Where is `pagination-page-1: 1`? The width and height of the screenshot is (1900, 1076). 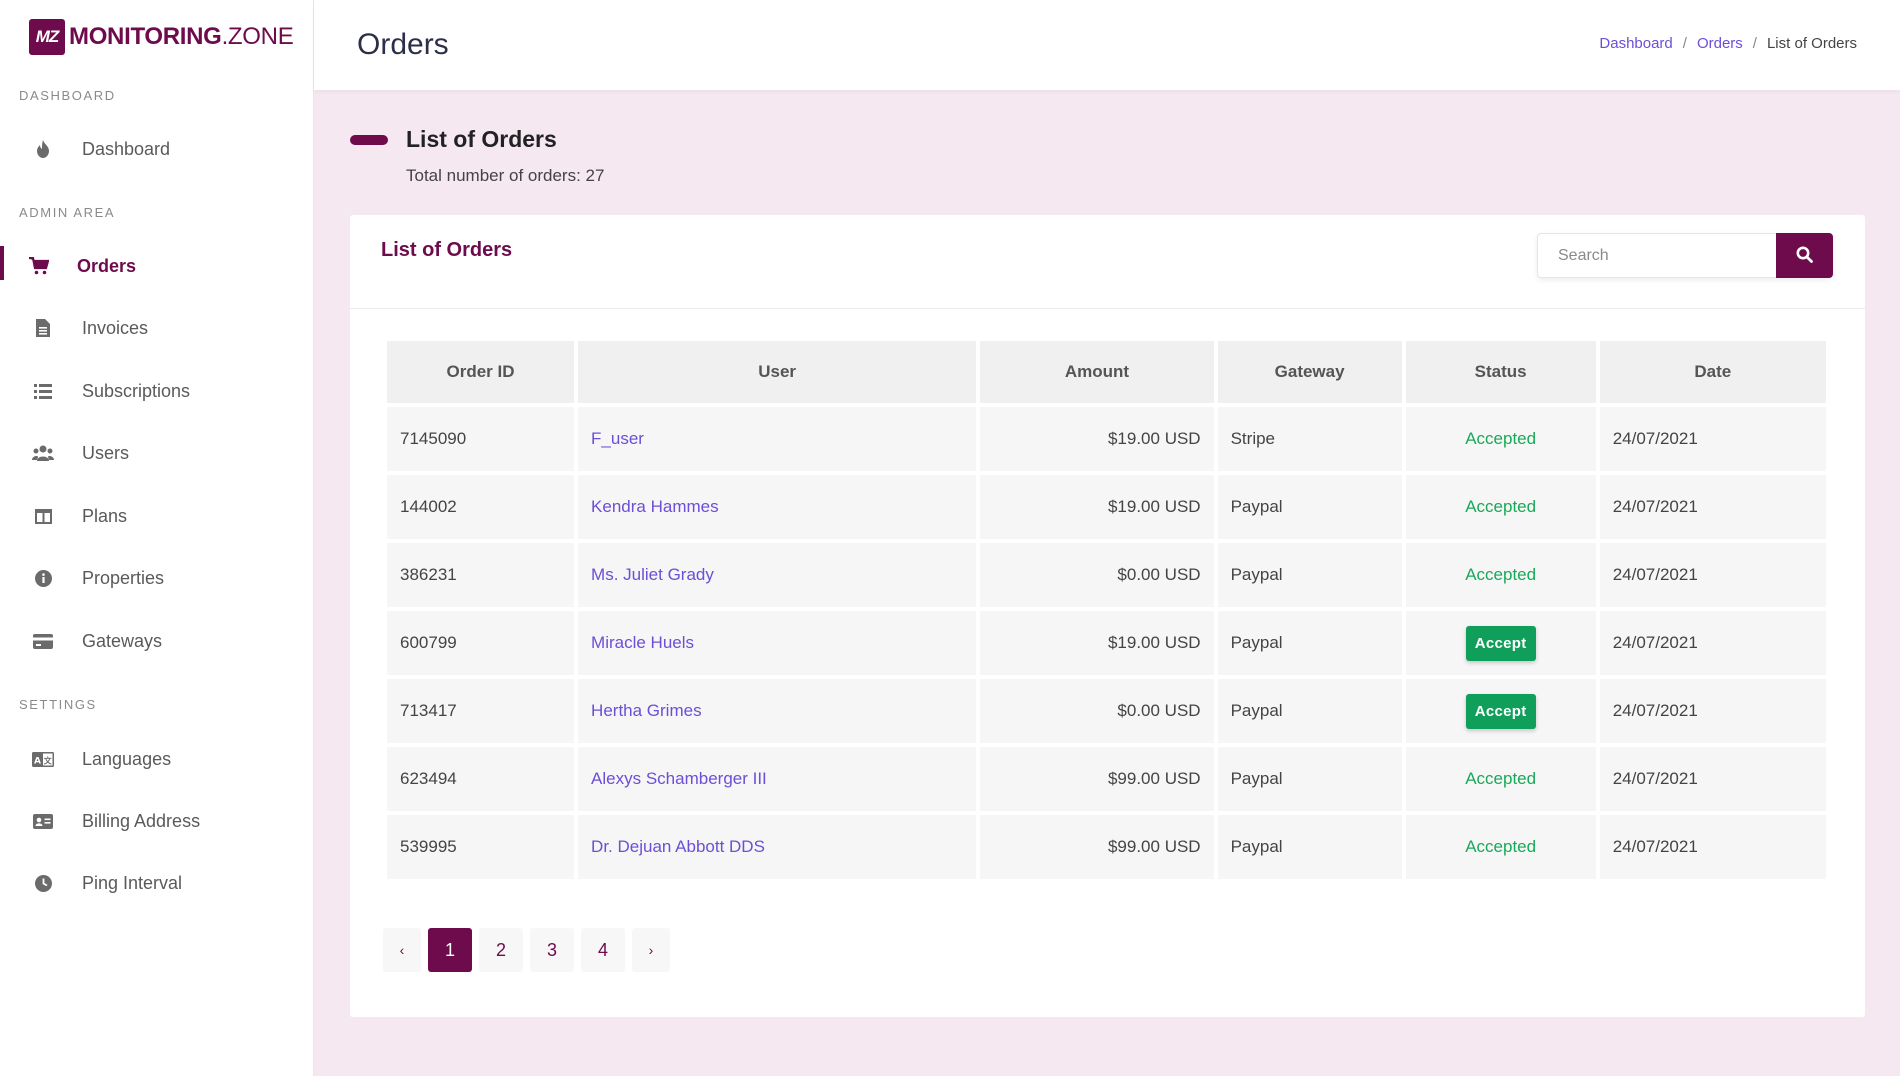 pagination-page-1: 1 is located at coordinates (450, 950).